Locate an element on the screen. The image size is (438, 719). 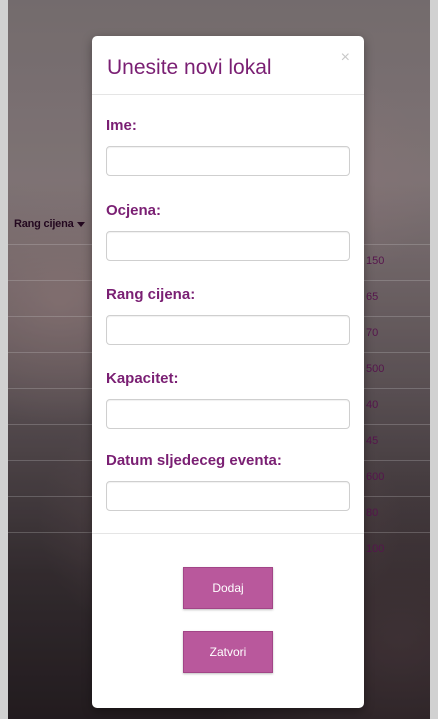
name-field-group: Ime: is located at coordinates (228, 135).